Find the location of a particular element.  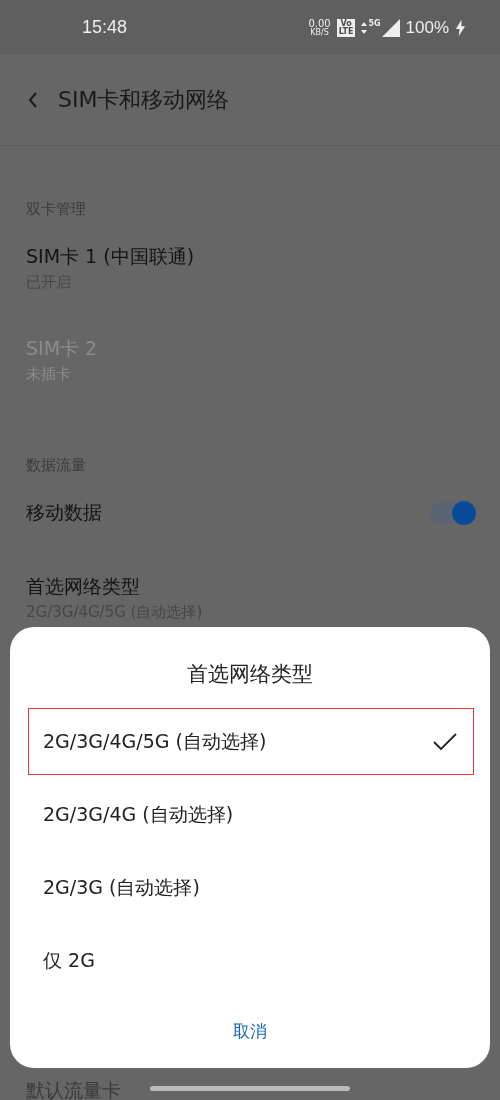

signal-icon is located at coordinates (390, 27).